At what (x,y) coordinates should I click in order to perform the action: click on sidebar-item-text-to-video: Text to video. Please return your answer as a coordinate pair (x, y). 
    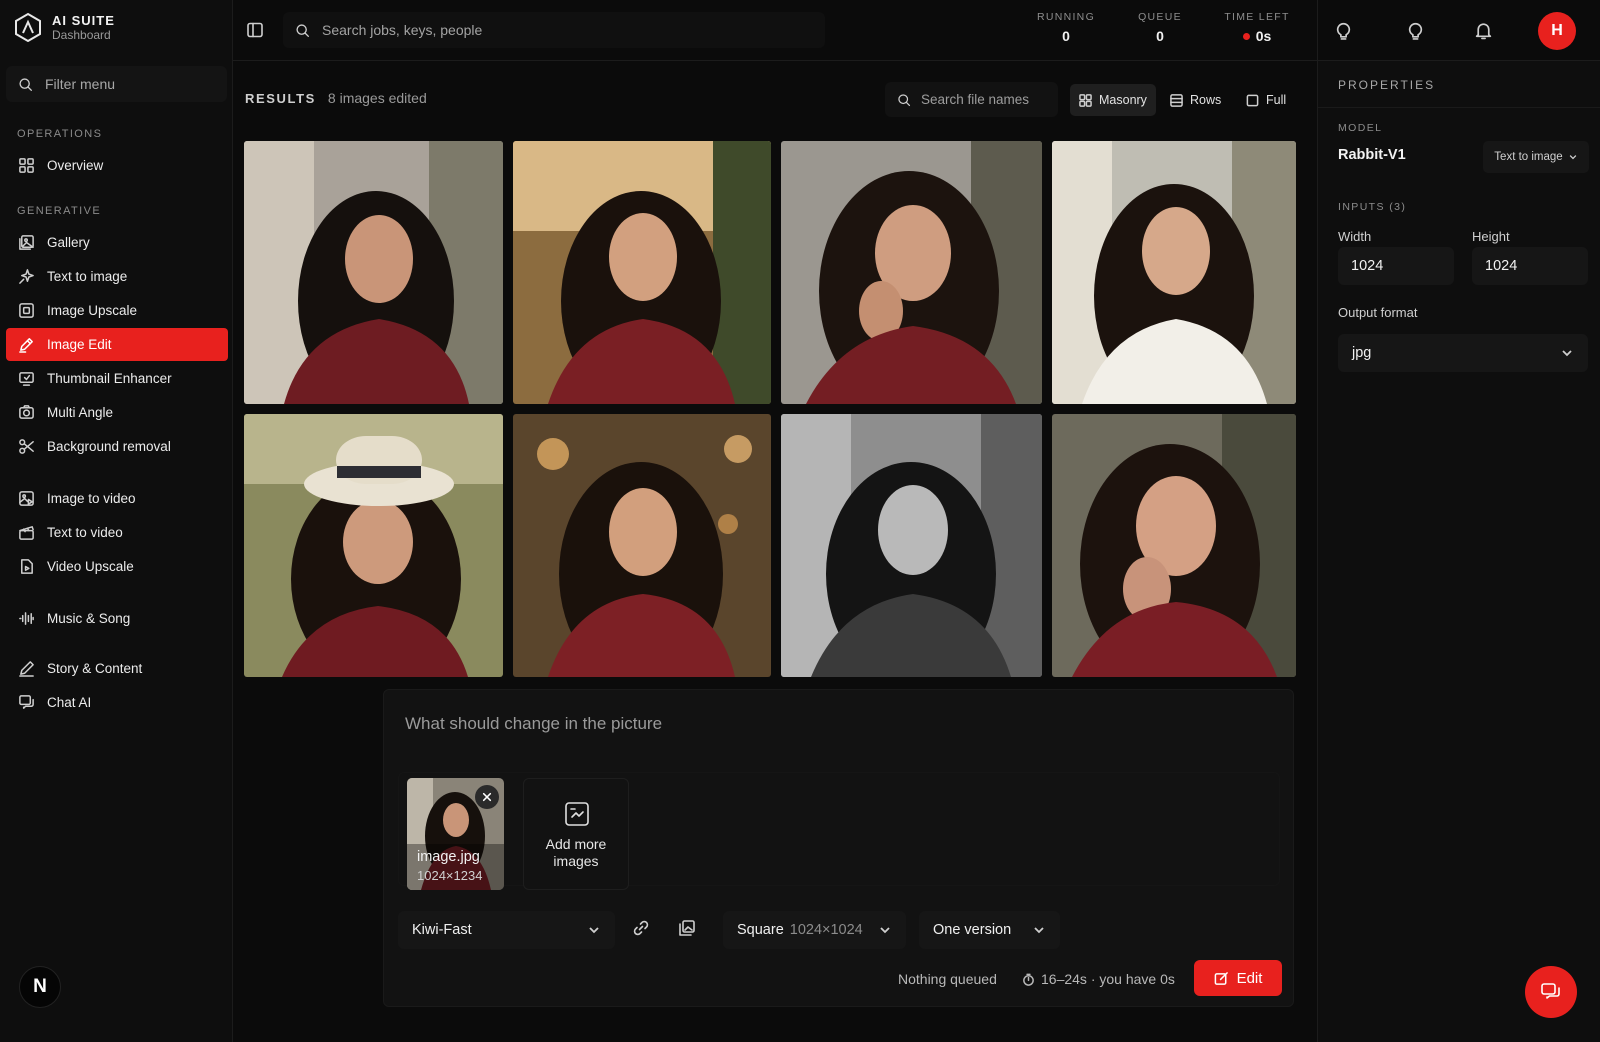
    Looking at the image, I should click on (117, 532).